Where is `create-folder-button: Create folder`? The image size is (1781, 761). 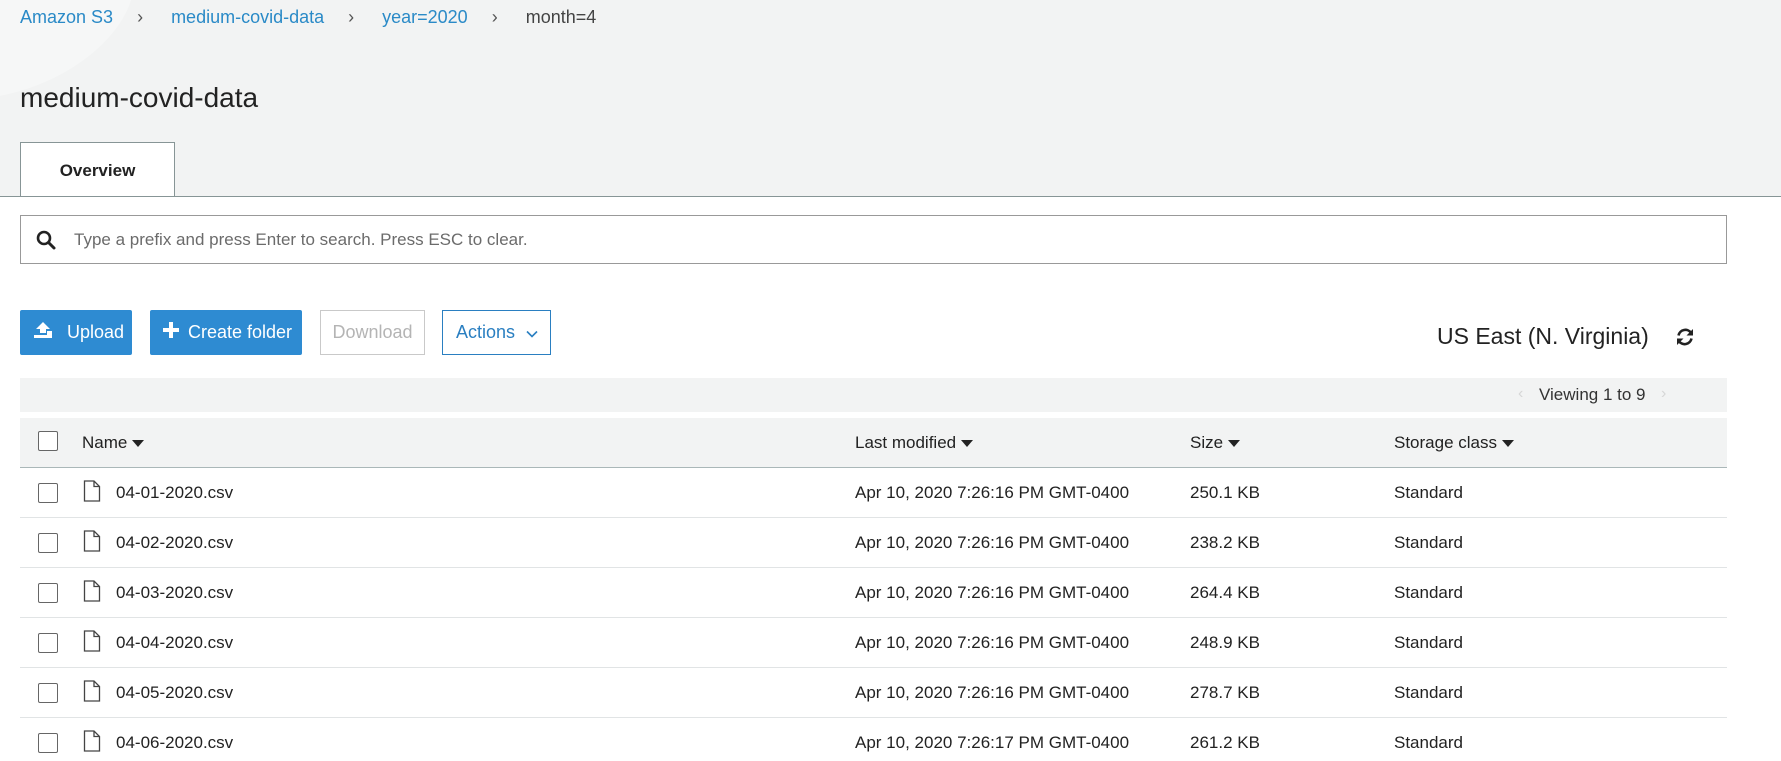
create-folder-button: Create folder is located at coordinates (226, 332).